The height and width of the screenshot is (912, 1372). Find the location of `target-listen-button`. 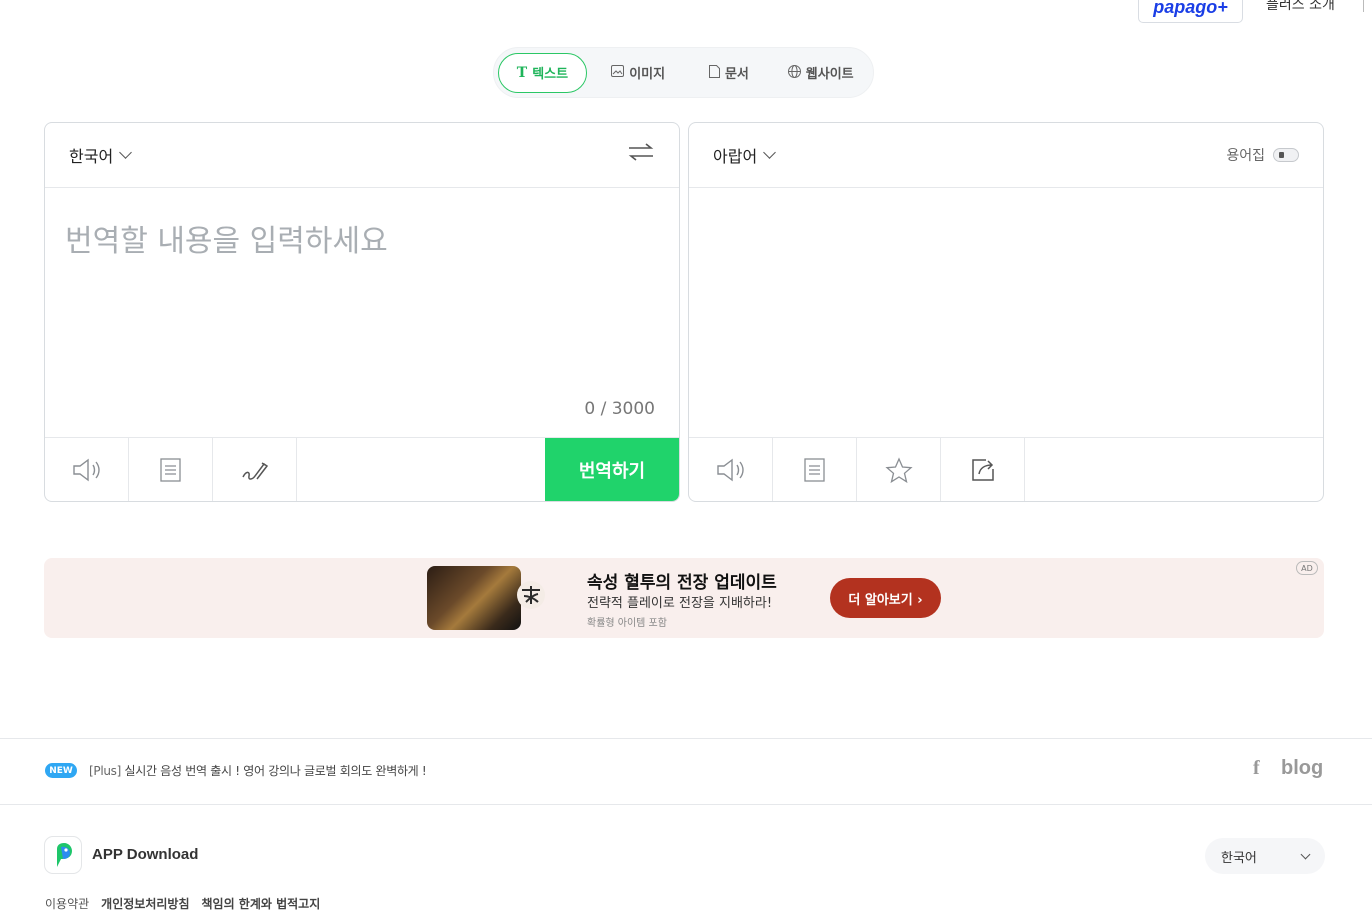

target-listen-button is located at coordinates (731, 469).